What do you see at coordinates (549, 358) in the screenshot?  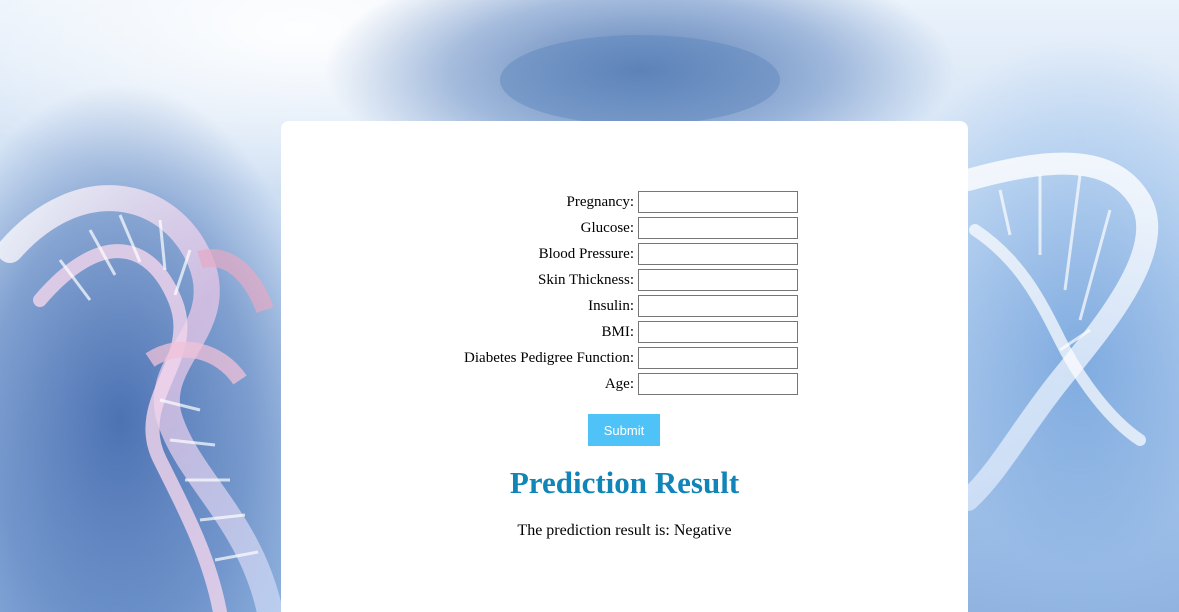 I see `diabetes-pedigree-label: Diabetes Pedigree Function:` at bounding box center [549, 358].